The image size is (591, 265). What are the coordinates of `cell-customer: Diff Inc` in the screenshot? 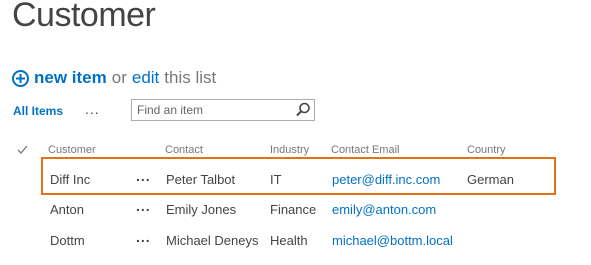 It's located at (70, 179).